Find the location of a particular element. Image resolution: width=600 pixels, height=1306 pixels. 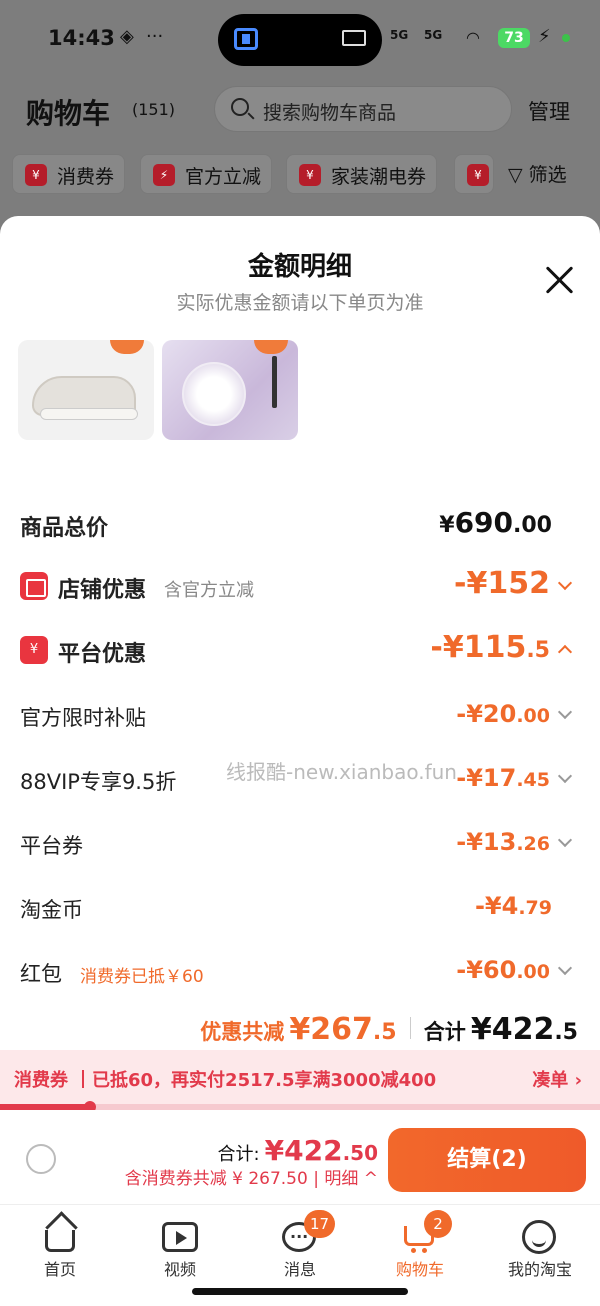

platform-discount-amount: -¥115.5 is located at coordinates (501, 647).